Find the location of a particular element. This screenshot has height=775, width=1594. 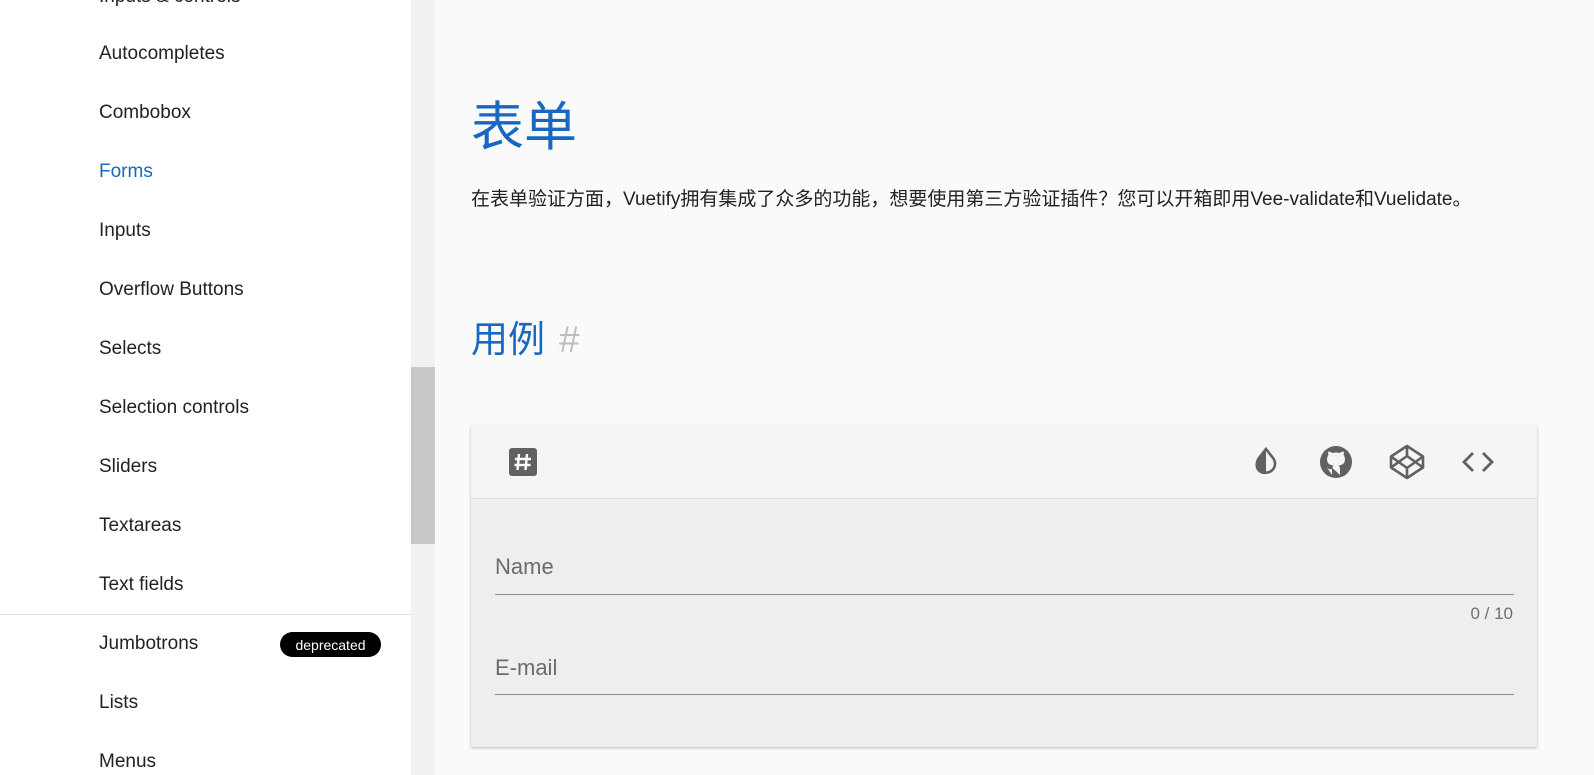

pound-box-icon is located at coordinates (523, 462).